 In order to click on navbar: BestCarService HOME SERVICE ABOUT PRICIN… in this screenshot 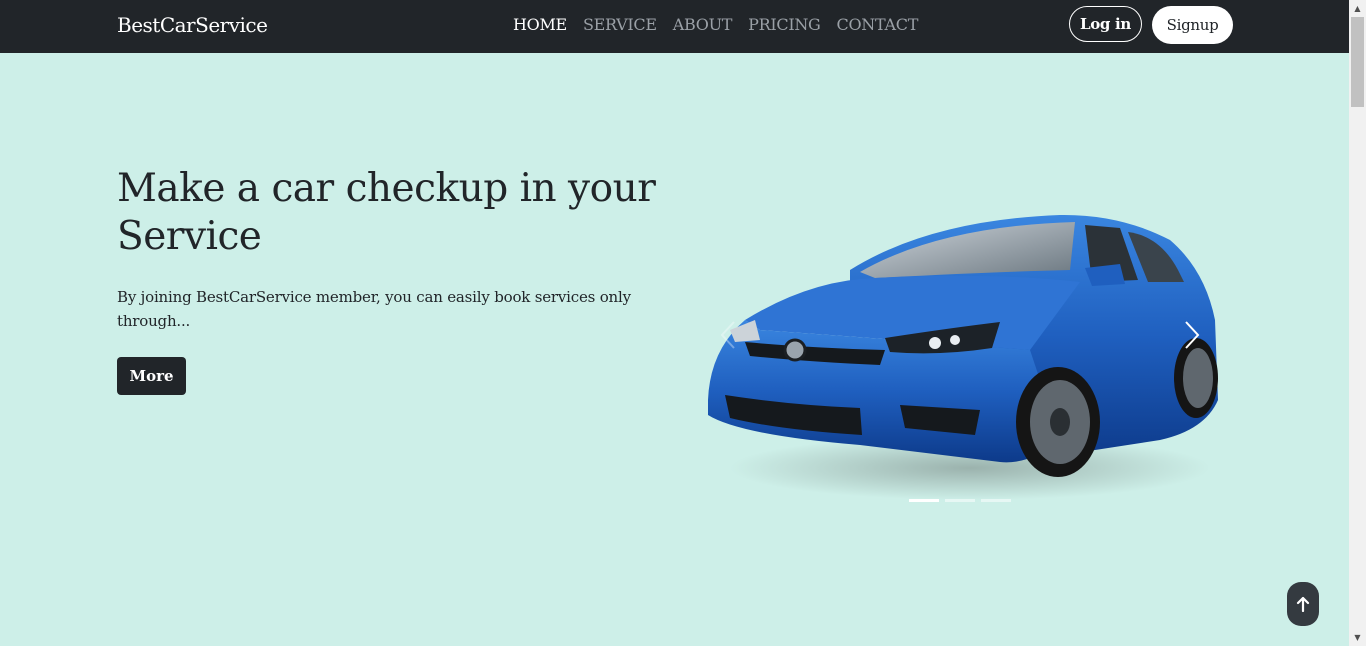, I will do `click(674, 26)`.